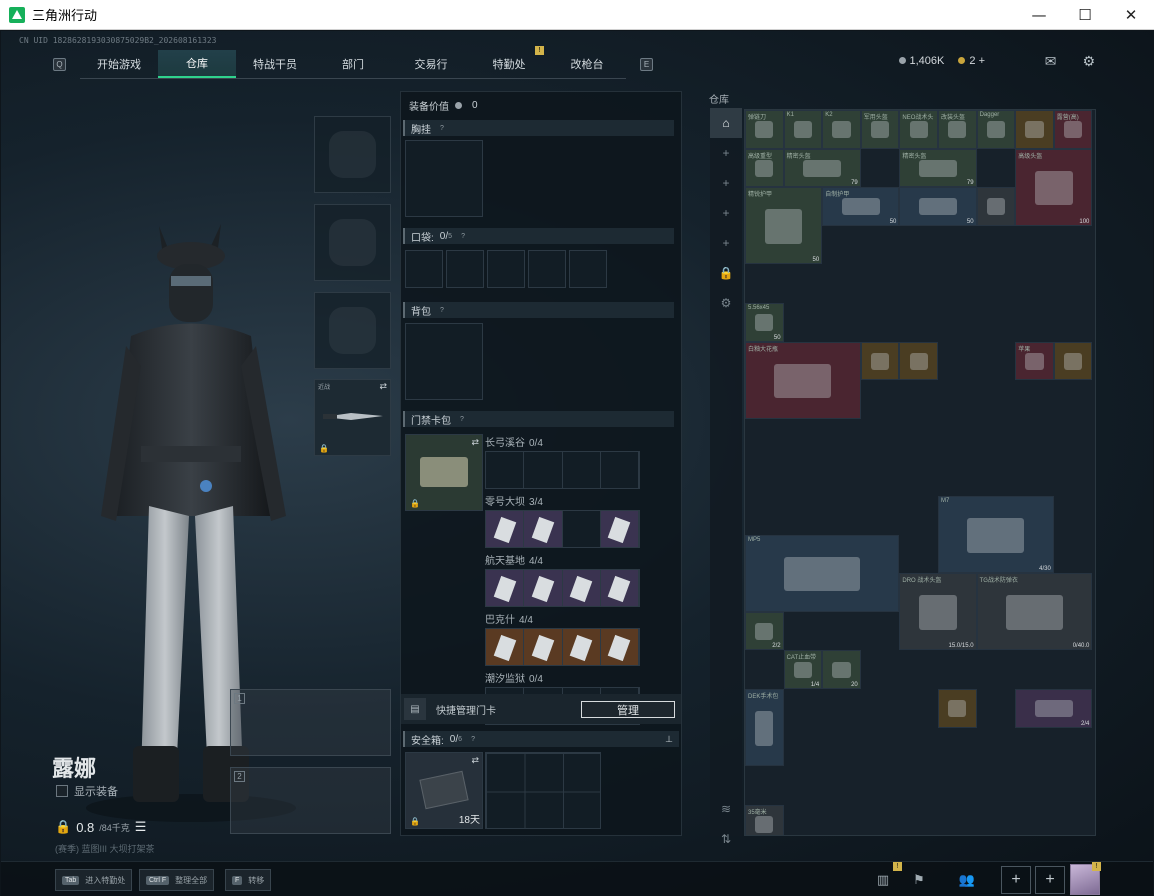 The height and width of the screenshot is (896, 1154). I want to click on warehouse-item: MP5, so click(822, 573).